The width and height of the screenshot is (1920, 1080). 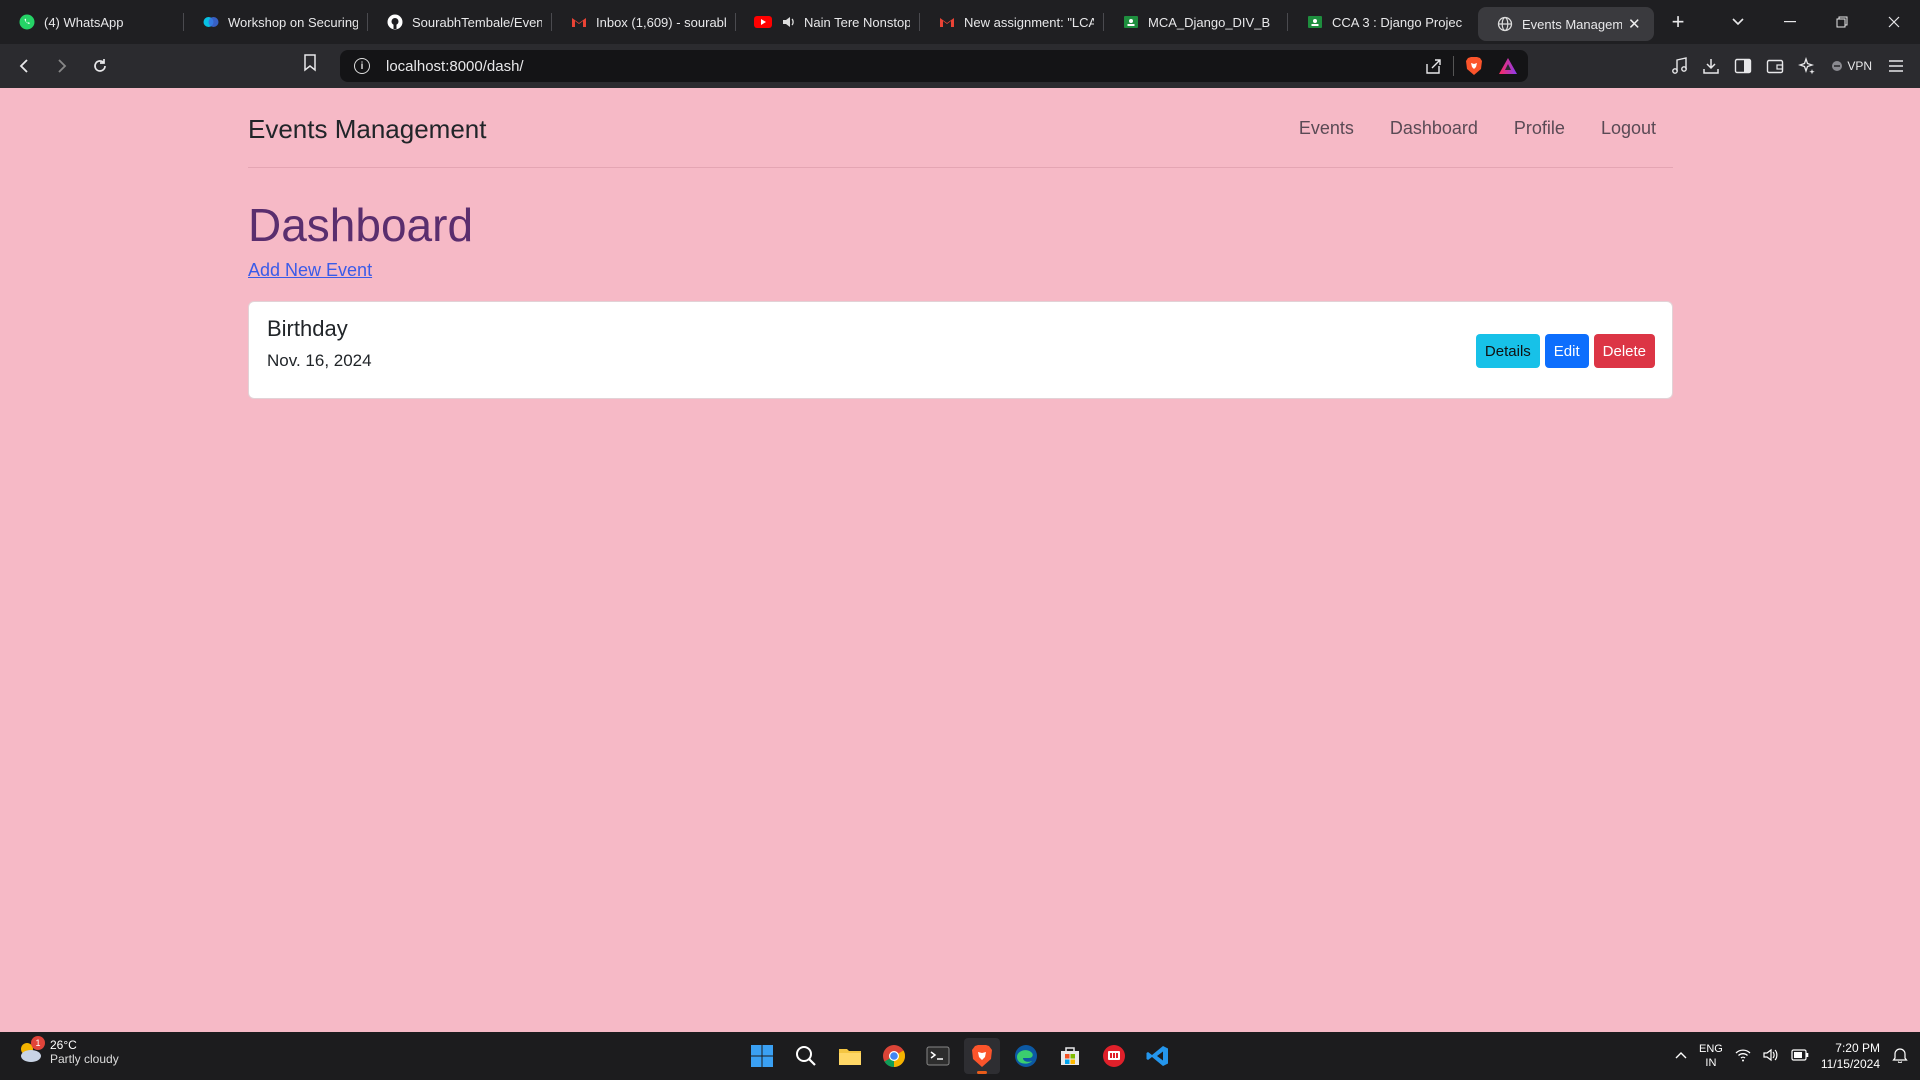 I want to click on nav-link-profile: Profile, so click(x=1539, y=128).